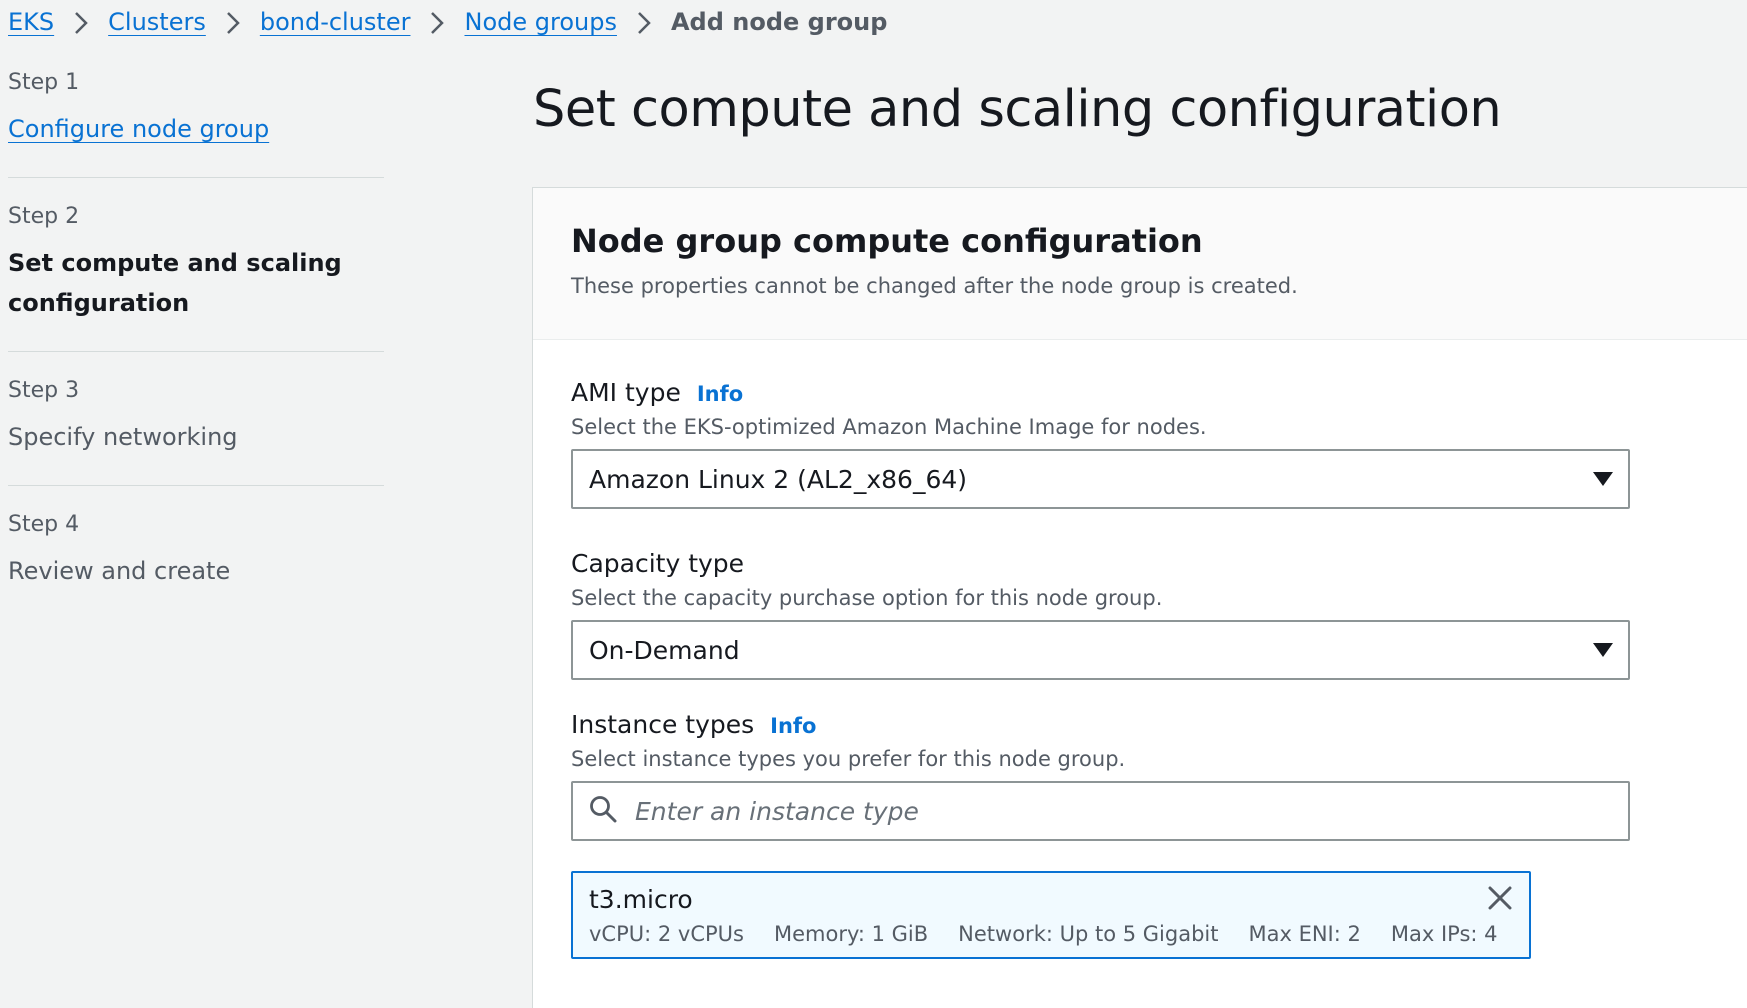 This screenshot has height=1008, width=1747. Describe the element at coordinates (1140, 724) in the screenshot. I see `instance-types-label-row: Instance types Info` at that location.